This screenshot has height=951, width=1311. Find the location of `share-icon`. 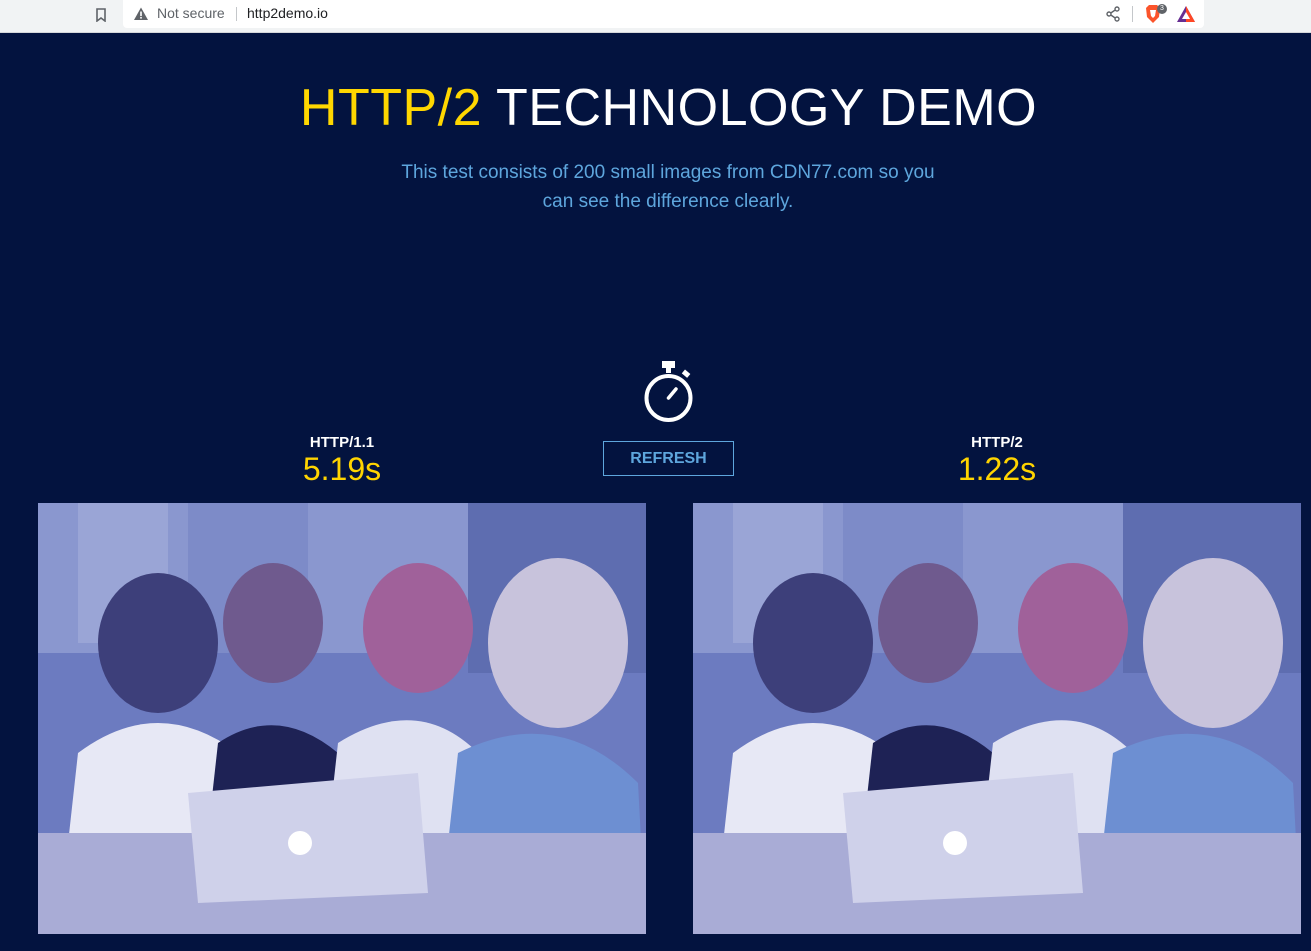

share-icon is located at coordinates (1113, 14).